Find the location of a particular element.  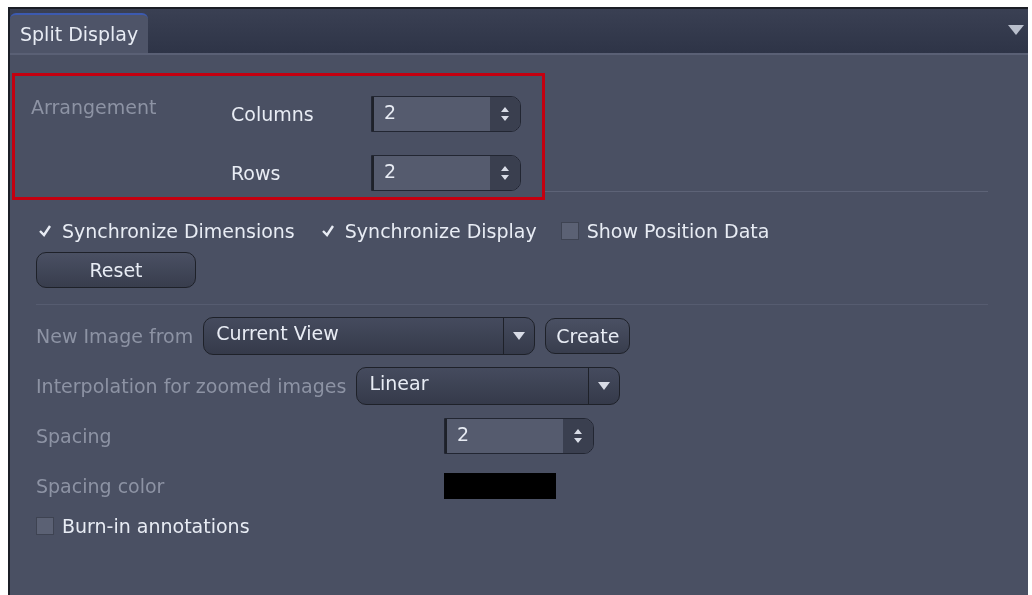

dropdown-arrow-icon is located at coordinates (1016, 30).